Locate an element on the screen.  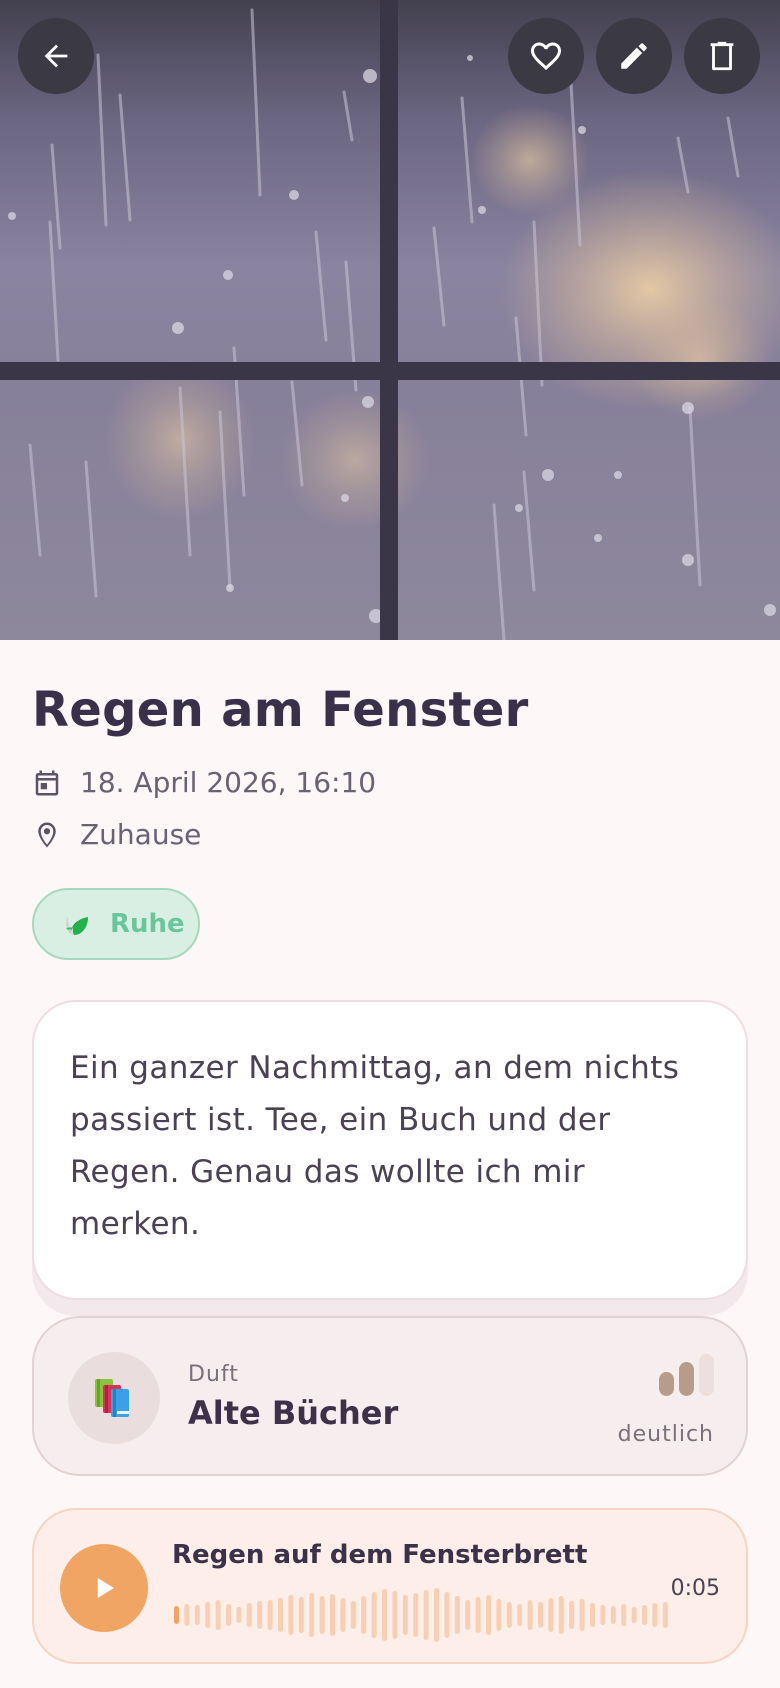
edit-button is located at coordinates (634, 56).